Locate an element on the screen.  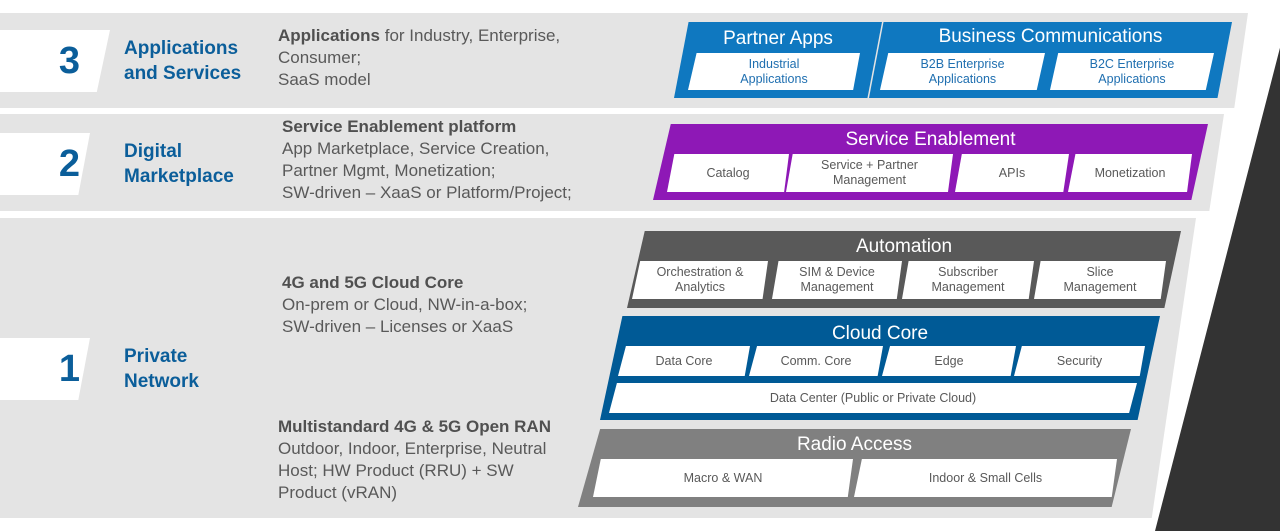
desc-text: Product (vRAN) is located at coordinates (338, 492).